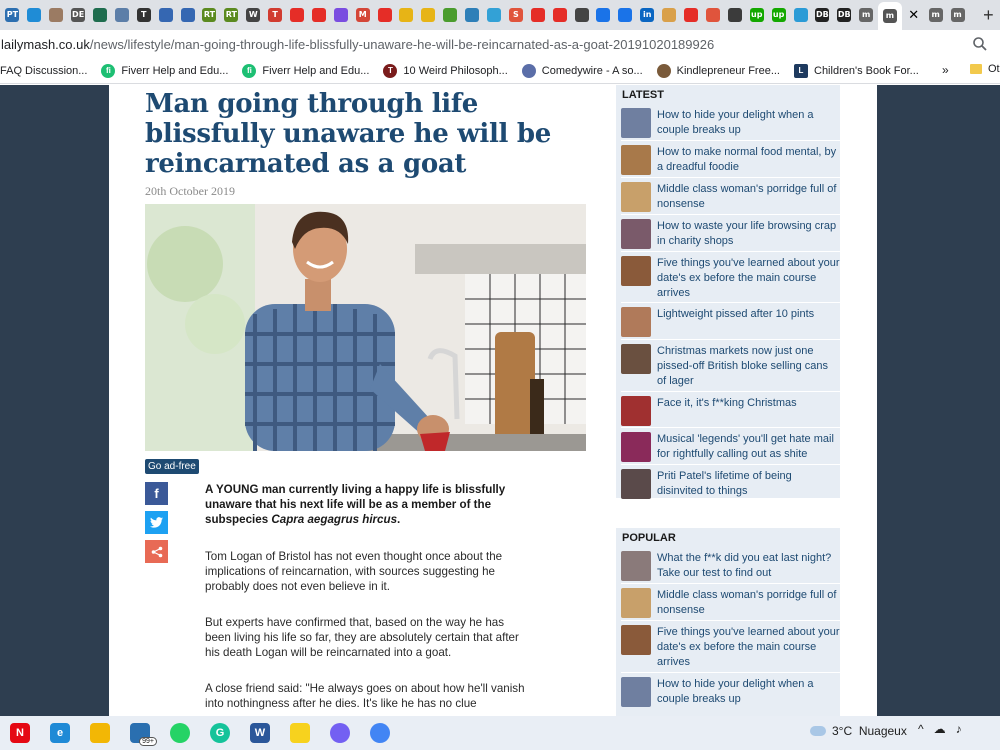 Image resolution: width=1000 pixels, height=750 pixels. I want to click on mail-taskbar-button: 99+, so click(140, 733).